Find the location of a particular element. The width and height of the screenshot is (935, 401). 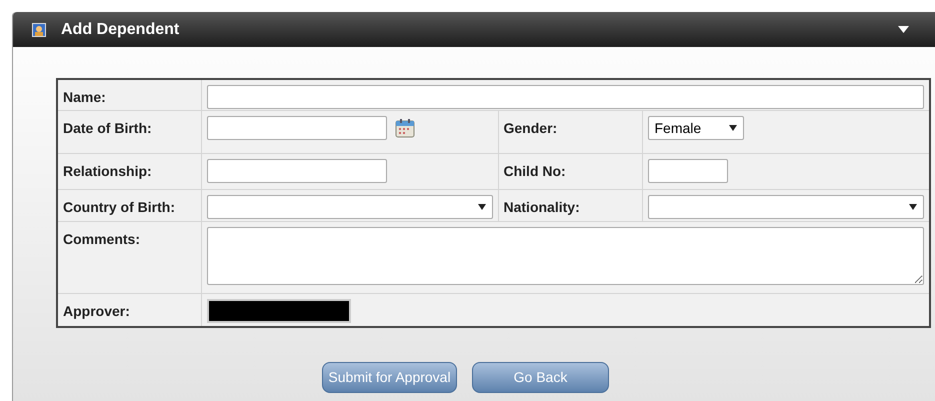

field-label: Name: is located at coordinates (84, 97).